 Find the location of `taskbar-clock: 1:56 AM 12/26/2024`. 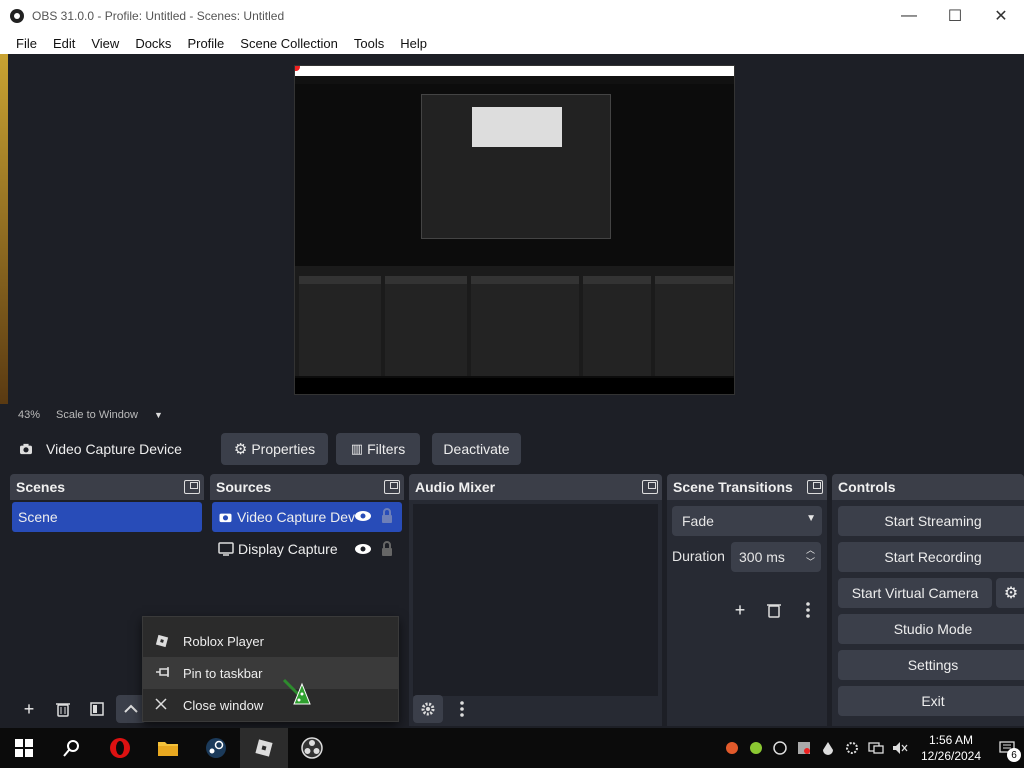

taskbar-clock: 1:56 AM 12/26/2024 is located at coordinates (951, 748).